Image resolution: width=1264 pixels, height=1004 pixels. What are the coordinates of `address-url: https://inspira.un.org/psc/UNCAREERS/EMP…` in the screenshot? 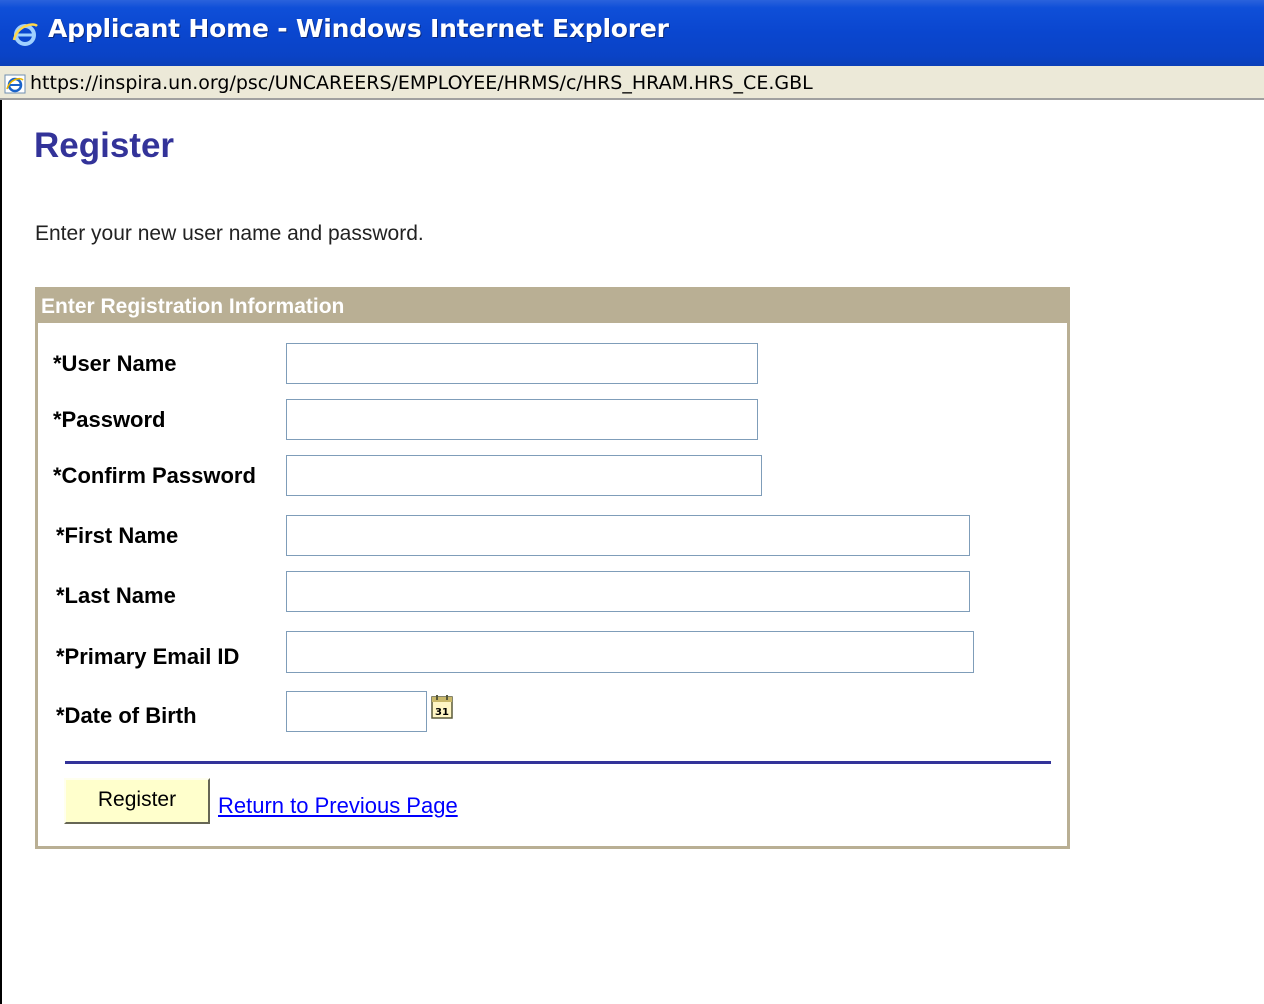 It's located at (421, 83).